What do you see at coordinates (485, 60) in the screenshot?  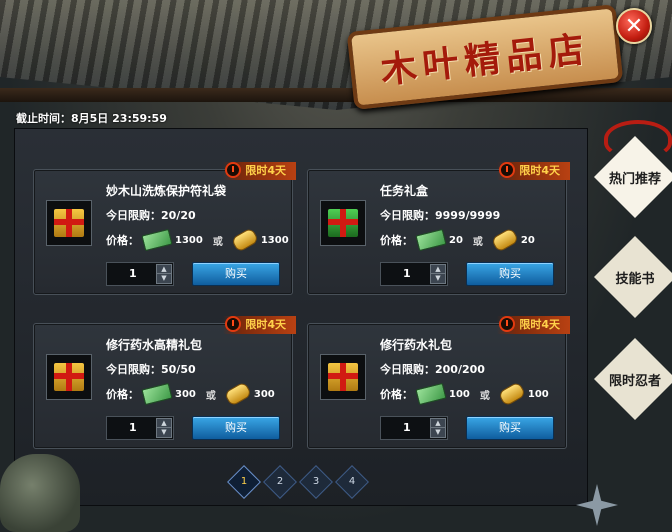 I see `shop-title: 木叶精品店` at bounding box center [485, 60].